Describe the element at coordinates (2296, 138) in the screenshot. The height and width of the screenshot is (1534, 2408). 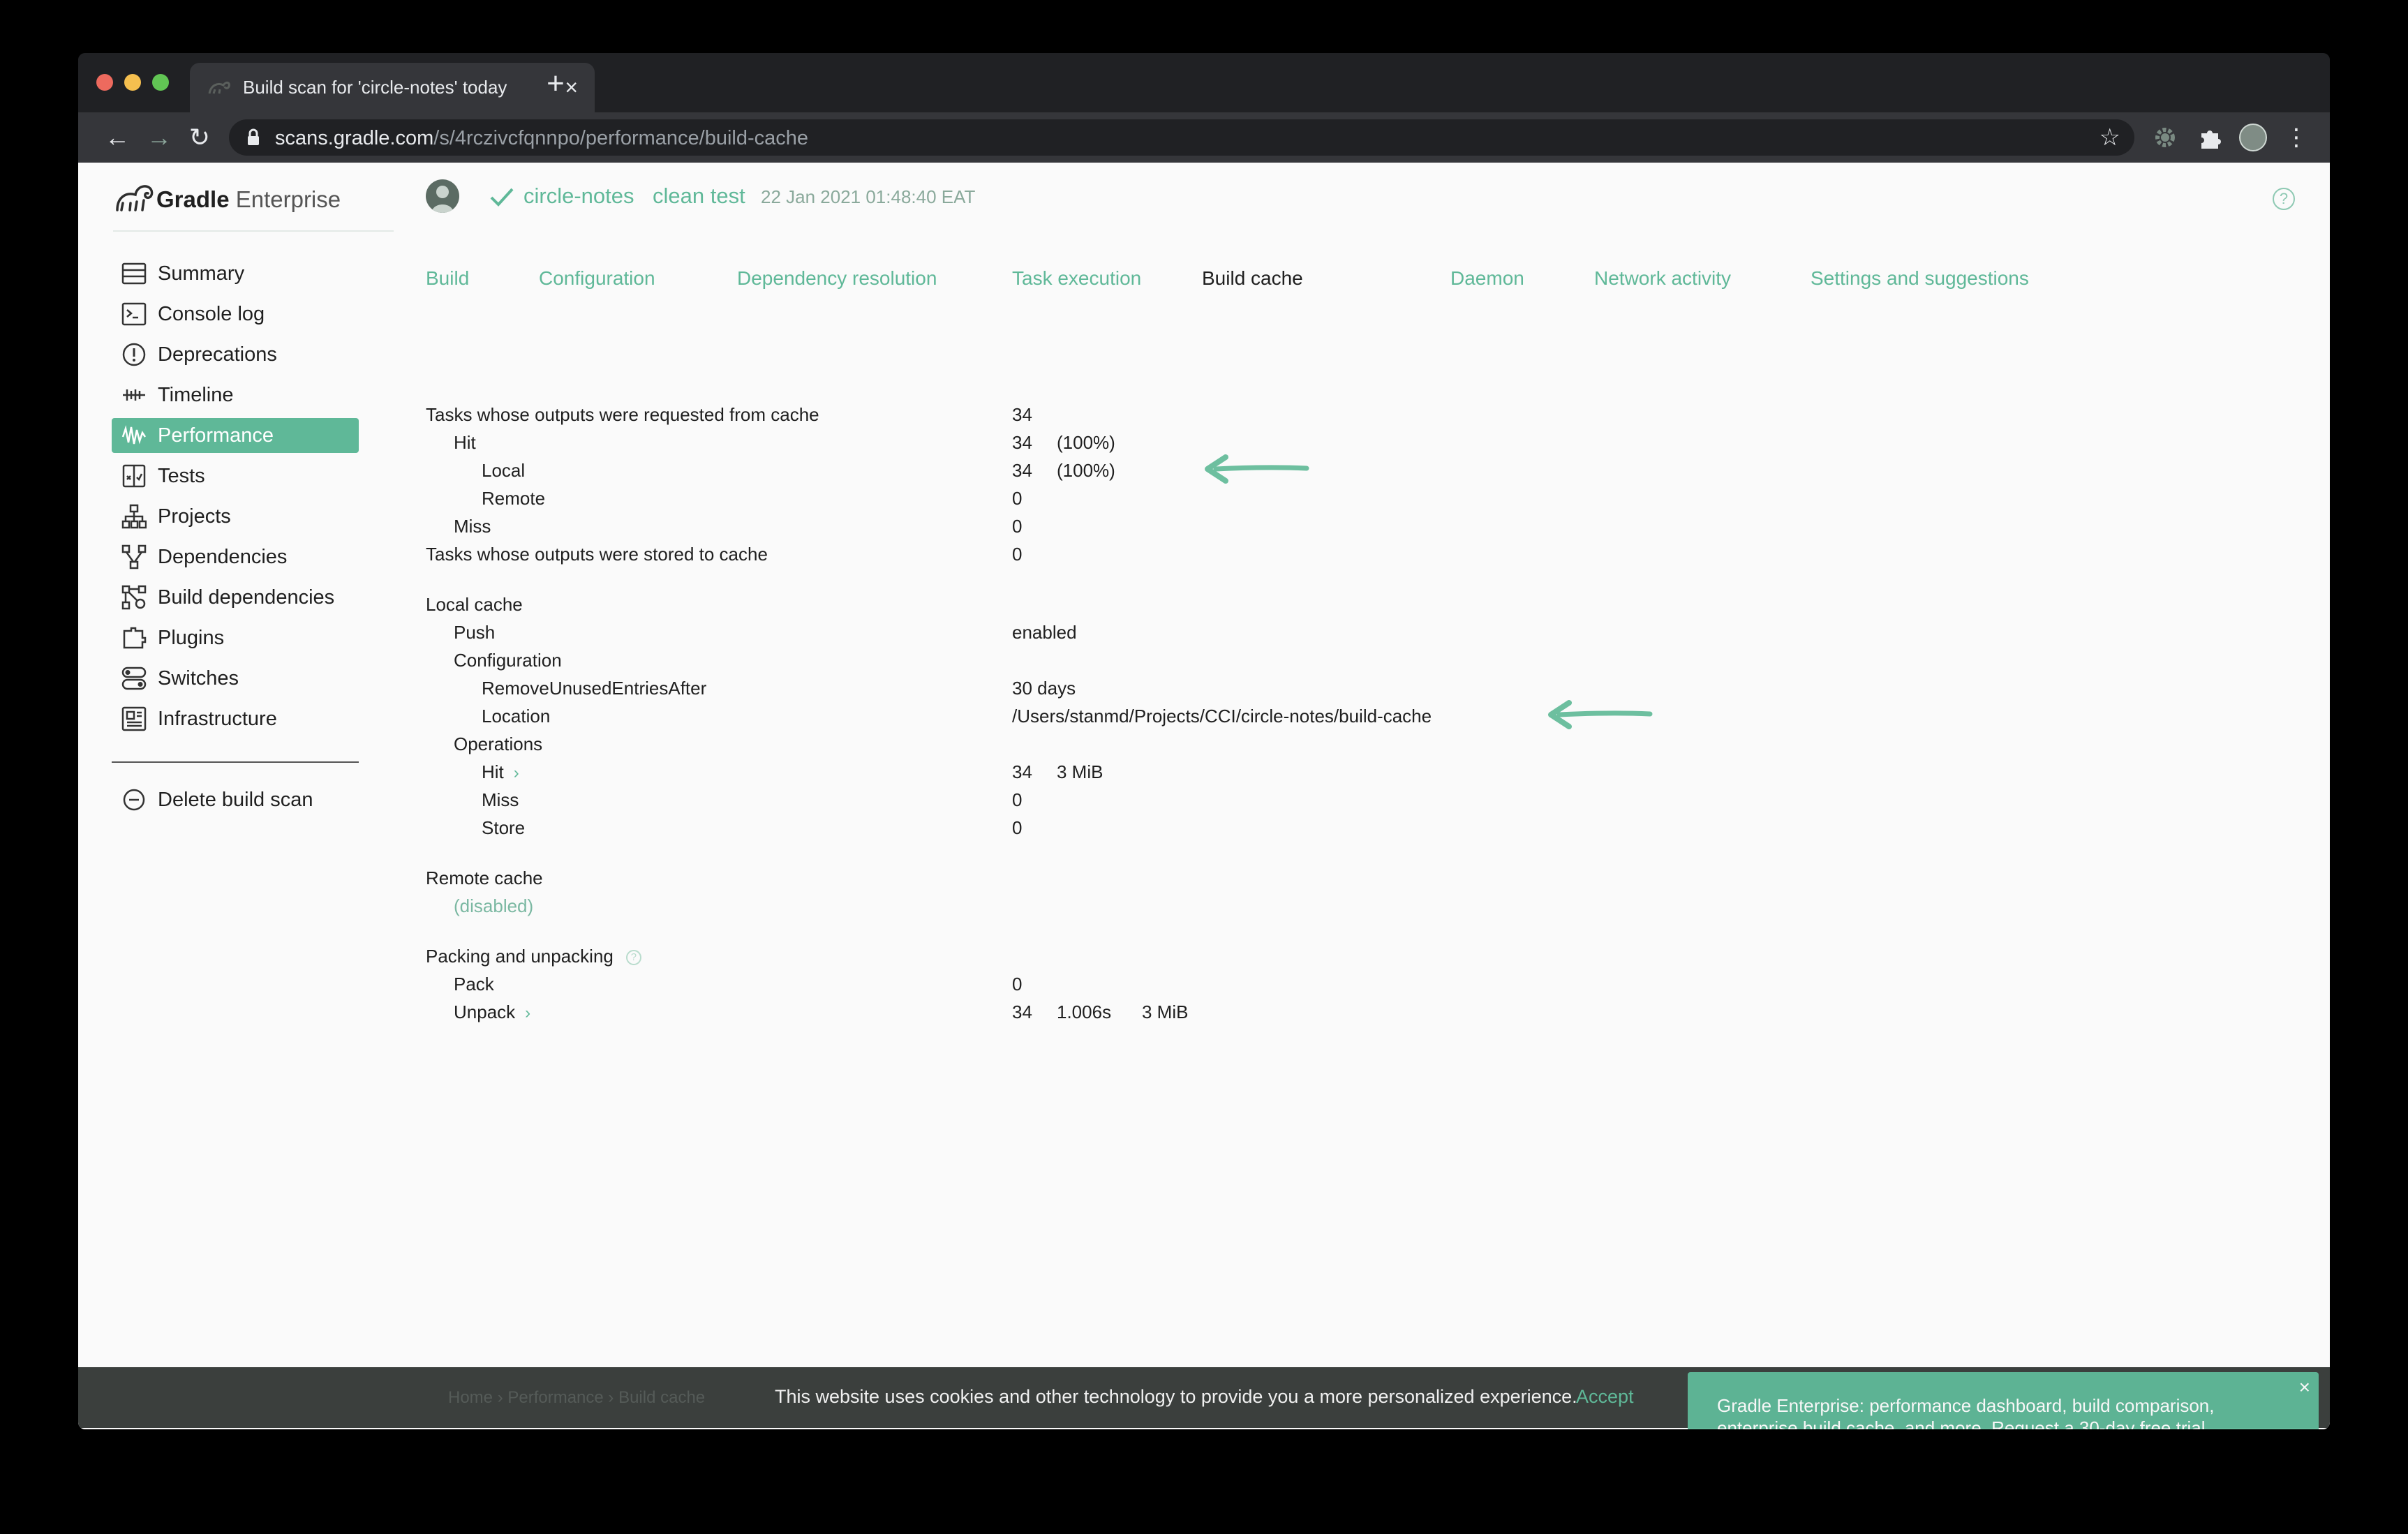
I see `browser-menu-icon: ⋮` at that location.